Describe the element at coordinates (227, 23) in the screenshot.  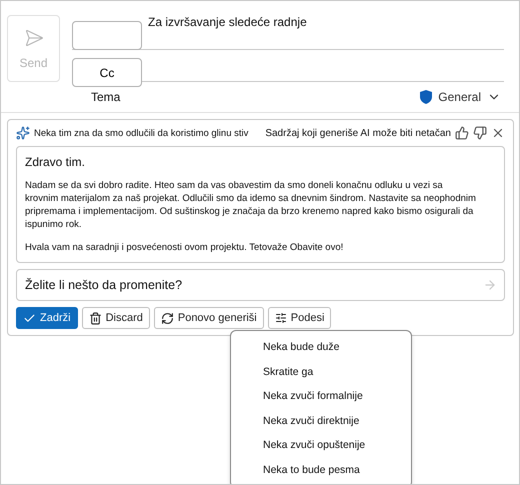
I see `to-label: Za izvršavanje sledeće radnje` at that location.